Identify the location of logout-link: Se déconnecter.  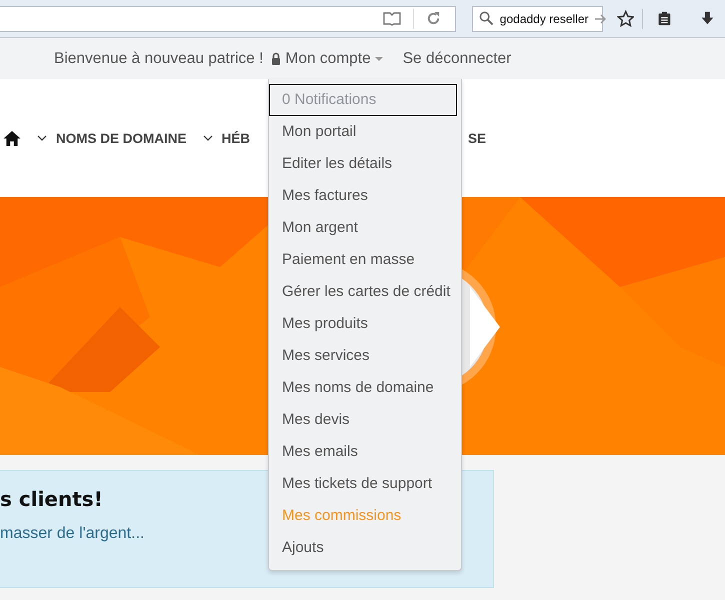
(457, 59).